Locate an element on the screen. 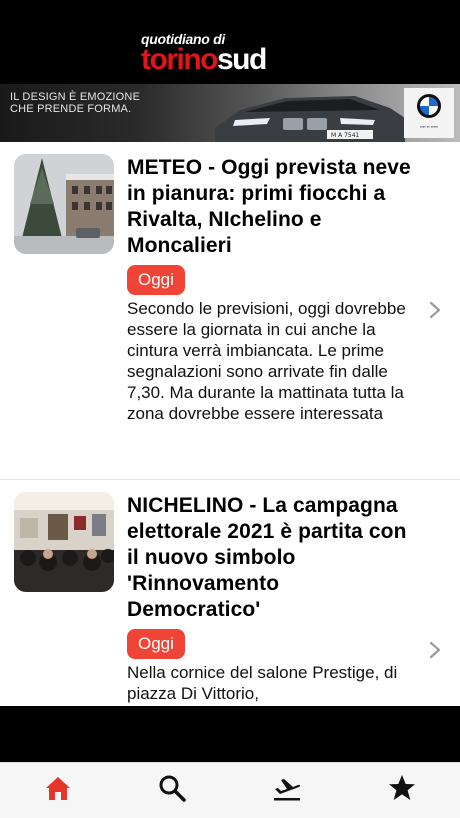  meeting-room-image is located at coordinates (64, 542).